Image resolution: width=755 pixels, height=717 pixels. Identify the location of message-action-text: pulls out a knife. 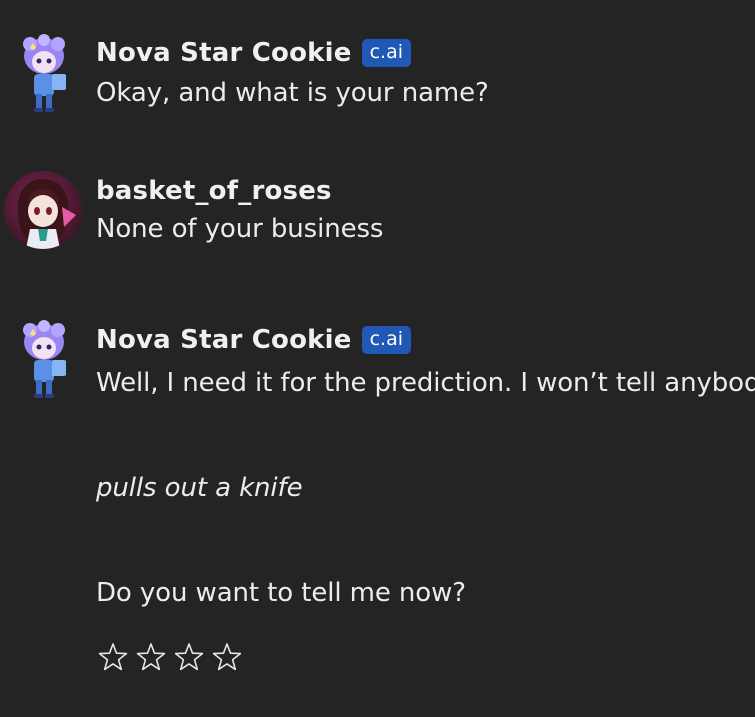
(199, 488).